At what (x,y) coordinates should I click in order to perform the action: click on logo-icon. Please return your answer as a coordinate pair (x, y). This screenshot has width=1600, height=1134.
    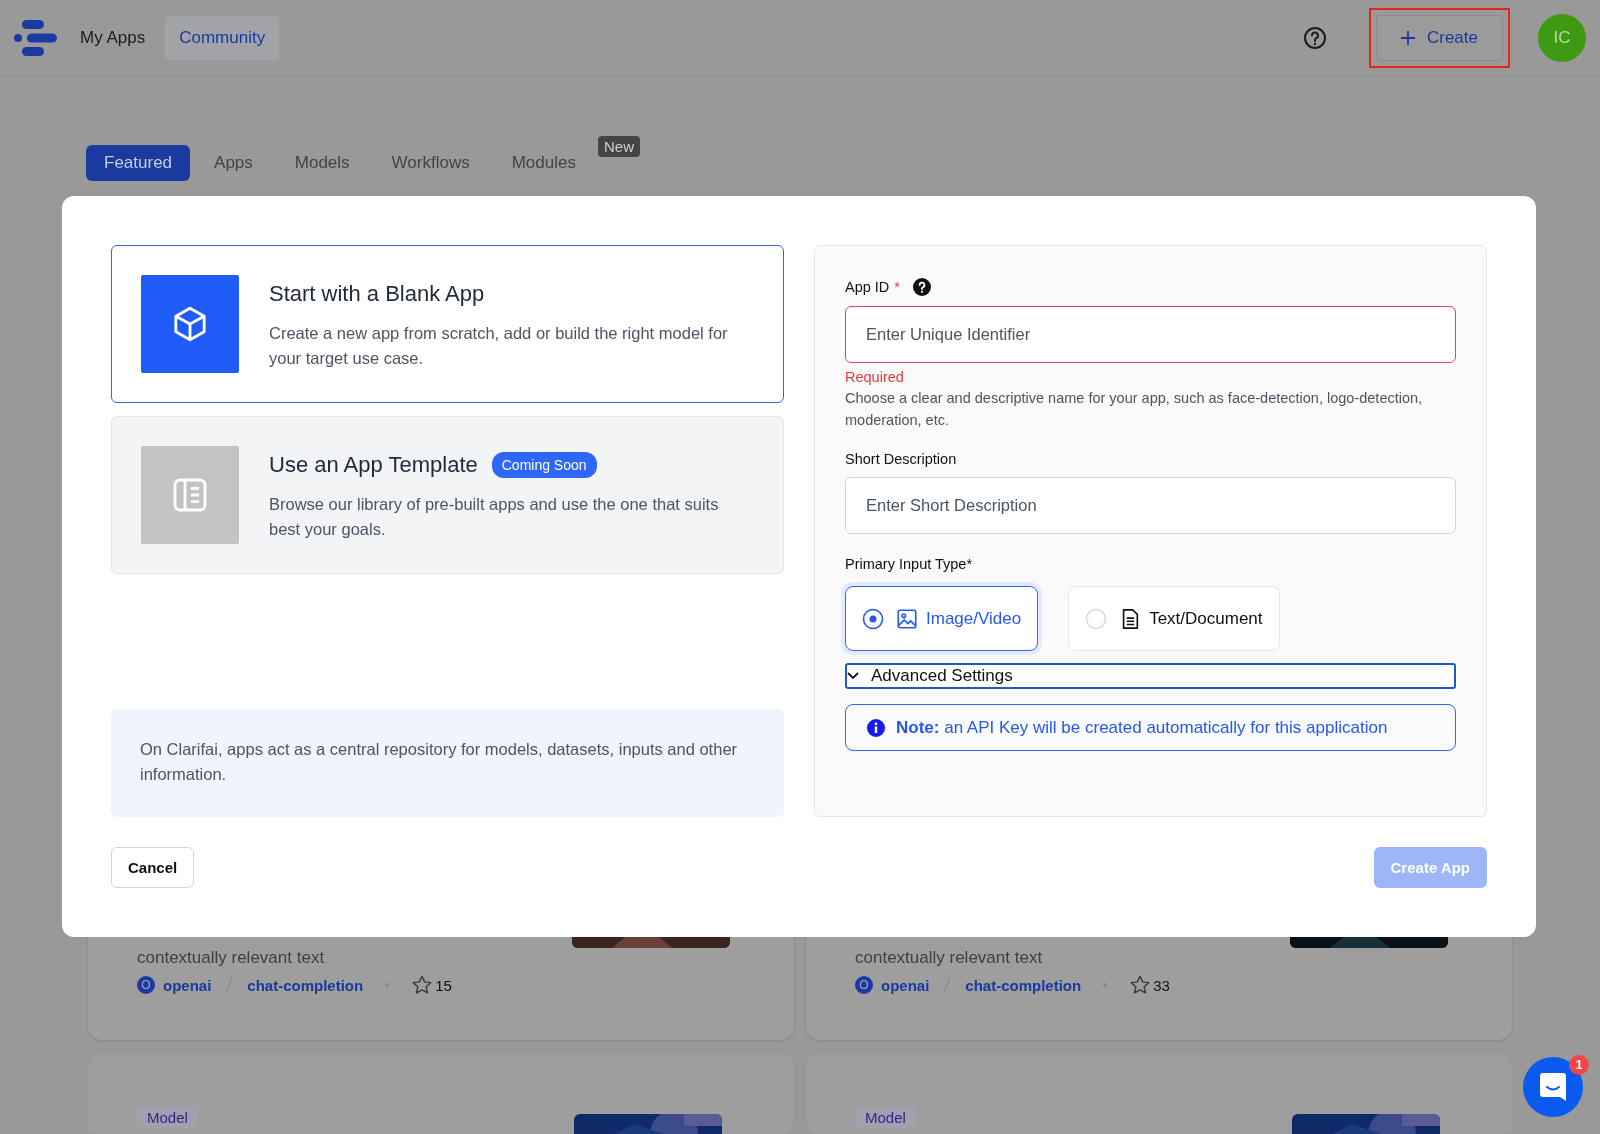
    Looking at the image, I should click on (37, 38).